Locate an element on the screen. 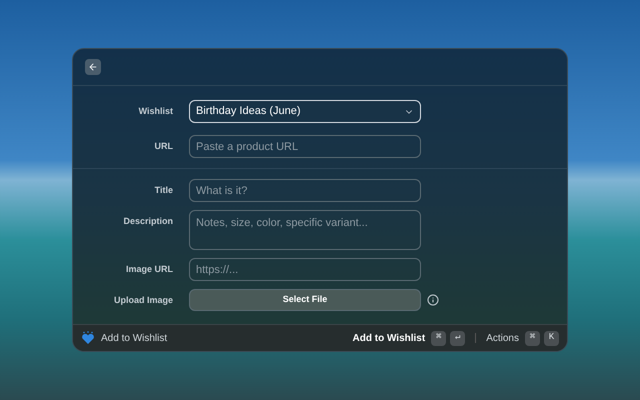  back-arrow-icon is located at coordinates (93, 67).